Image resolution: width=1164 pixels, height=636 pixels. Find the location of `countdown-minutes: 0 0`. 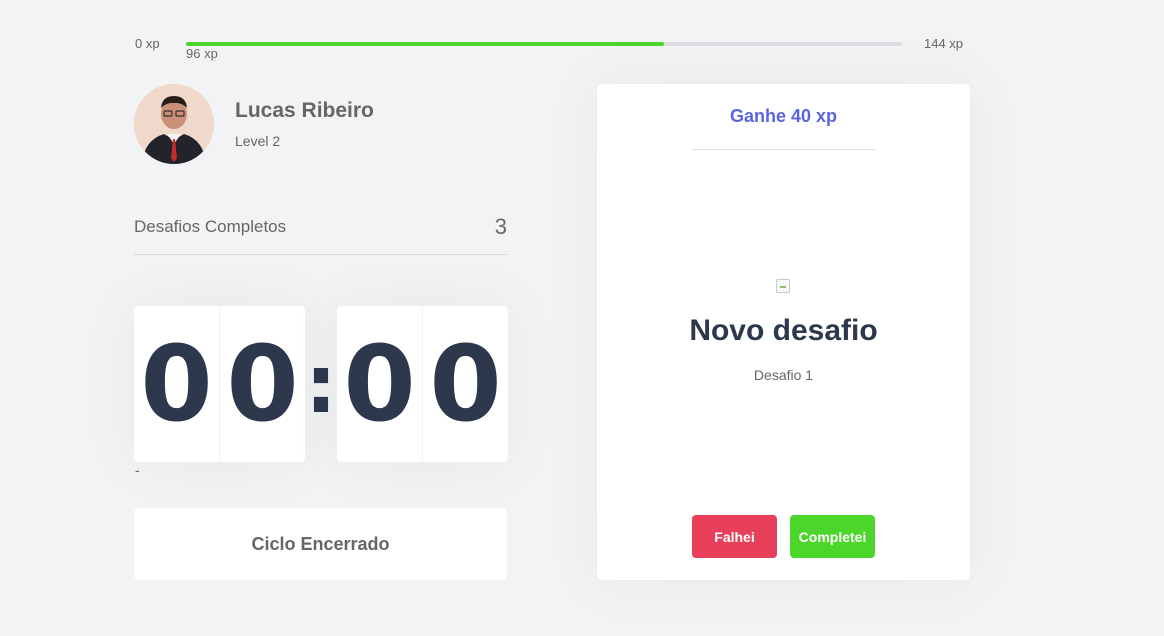

countdown-minutes: 0 0 is located at coordinates (219, 384).